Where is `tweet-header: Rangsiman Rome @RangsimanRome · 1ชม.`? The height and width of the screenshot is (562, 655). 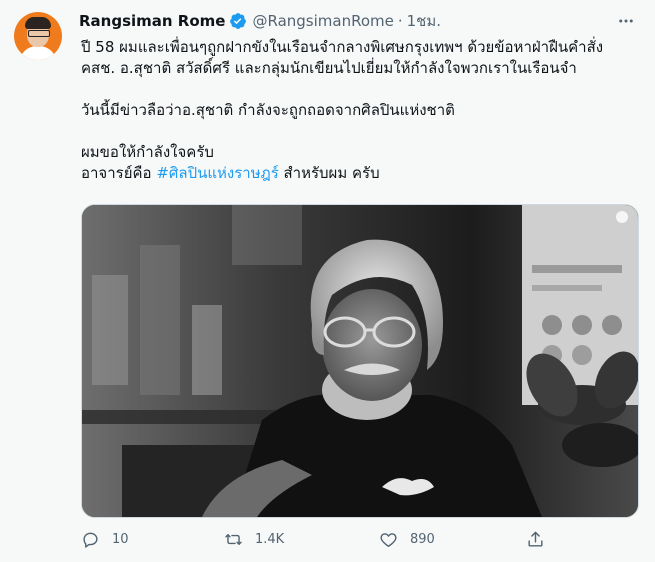
tweet-header: Rangsiman Rome @RangsimanRome · 1ชม. is located at coordinates (260, 21).